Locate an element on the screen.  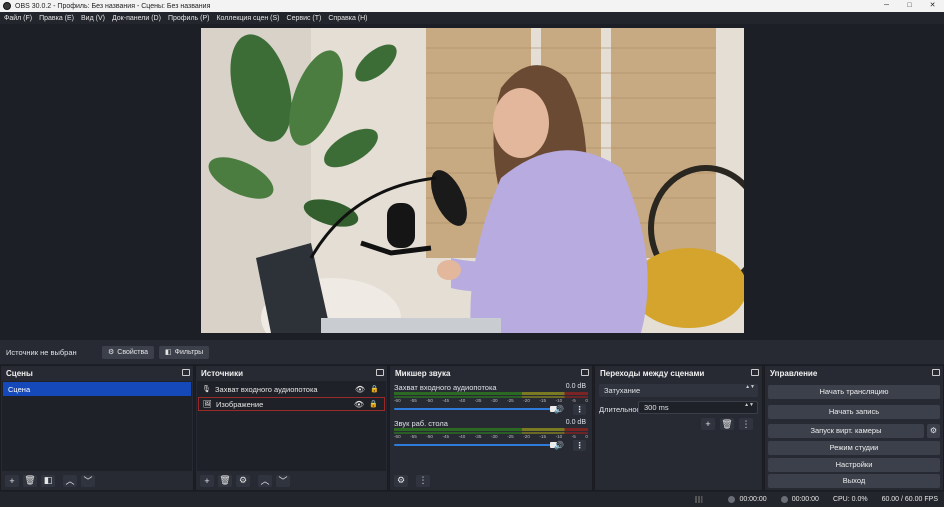
meter-scale: -60 -55 -50 -45 -40 -35 -30 -25 -20 -15 -10 -5 0 is located at coordinates (491, 401).